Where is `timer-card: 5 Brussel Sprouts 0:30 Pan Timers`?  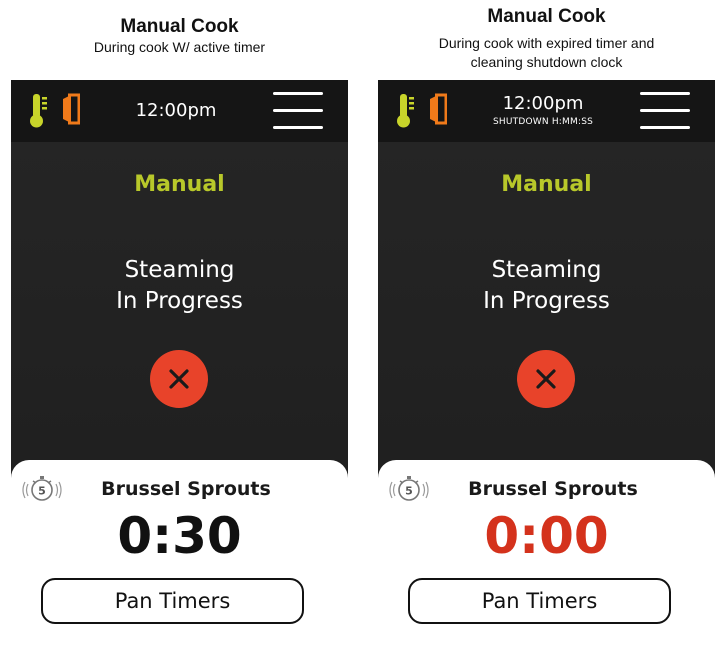 timer-card: 5 Brussel Sprouts 0:30 Pan Timers is located at coordinates (179, 554).